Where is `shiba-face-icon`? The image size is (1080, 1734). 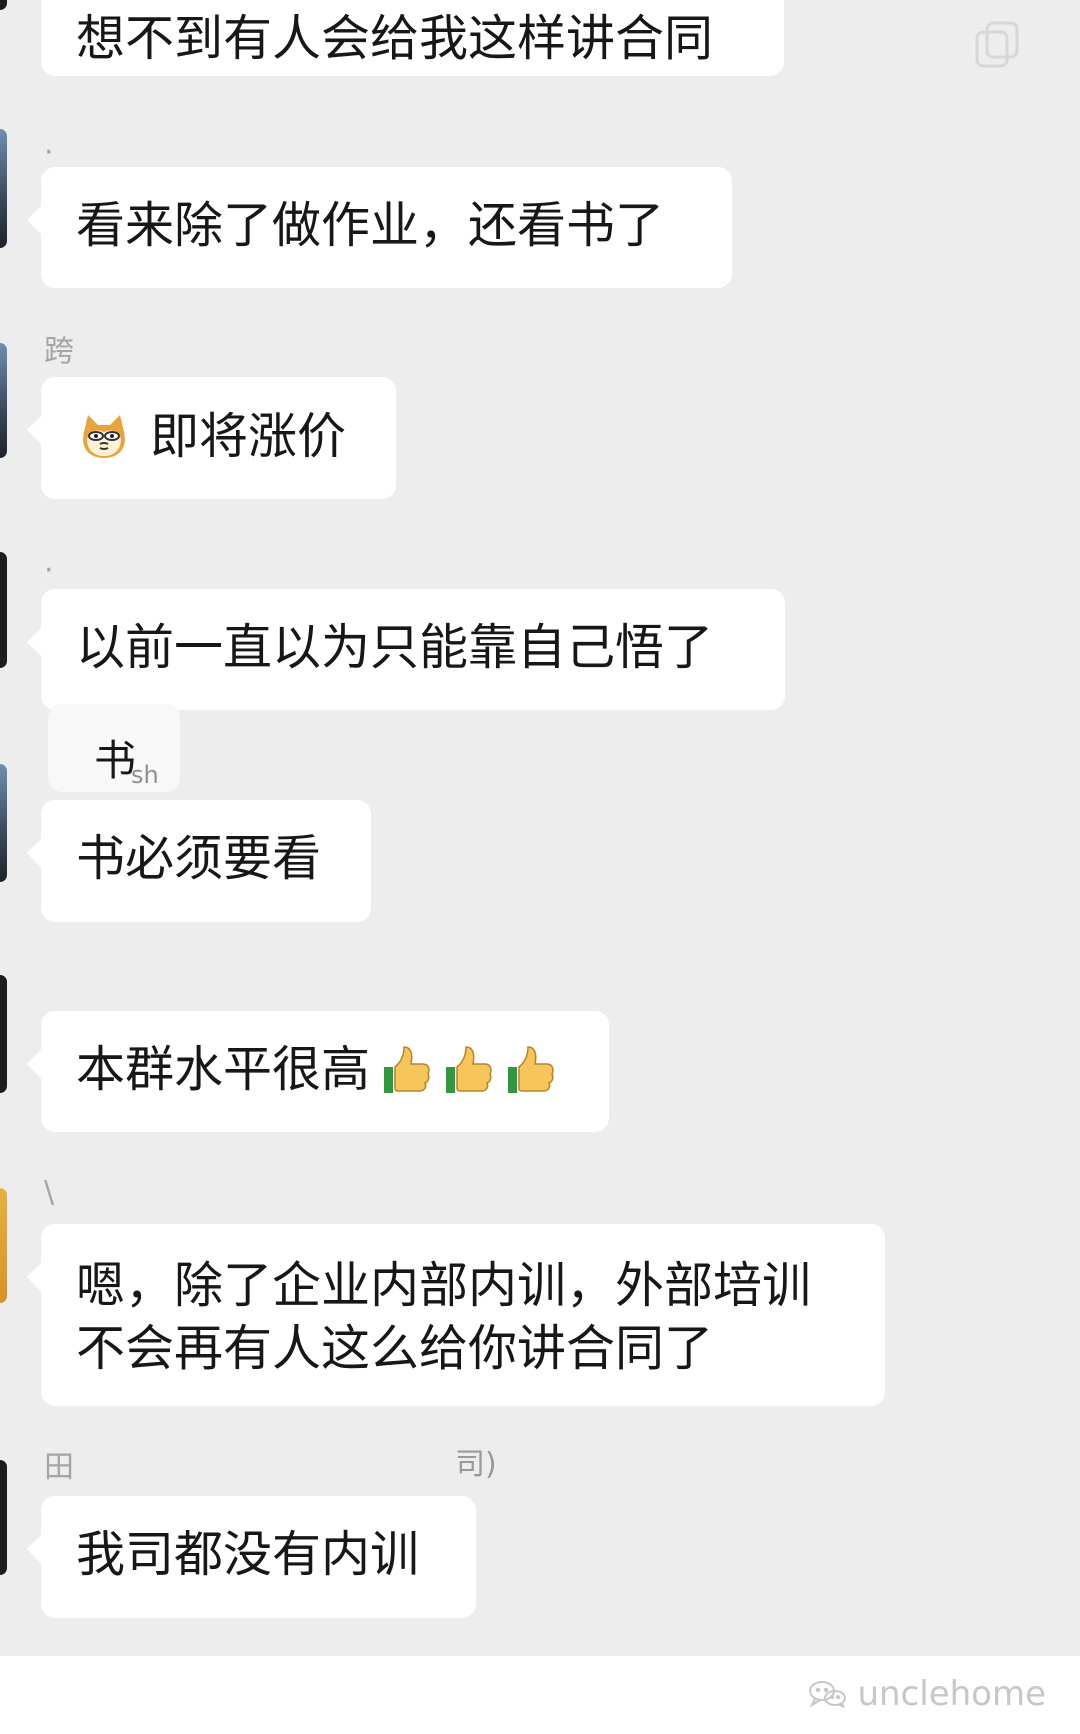 shiba-face-icon is located at coordinates (104, 436).